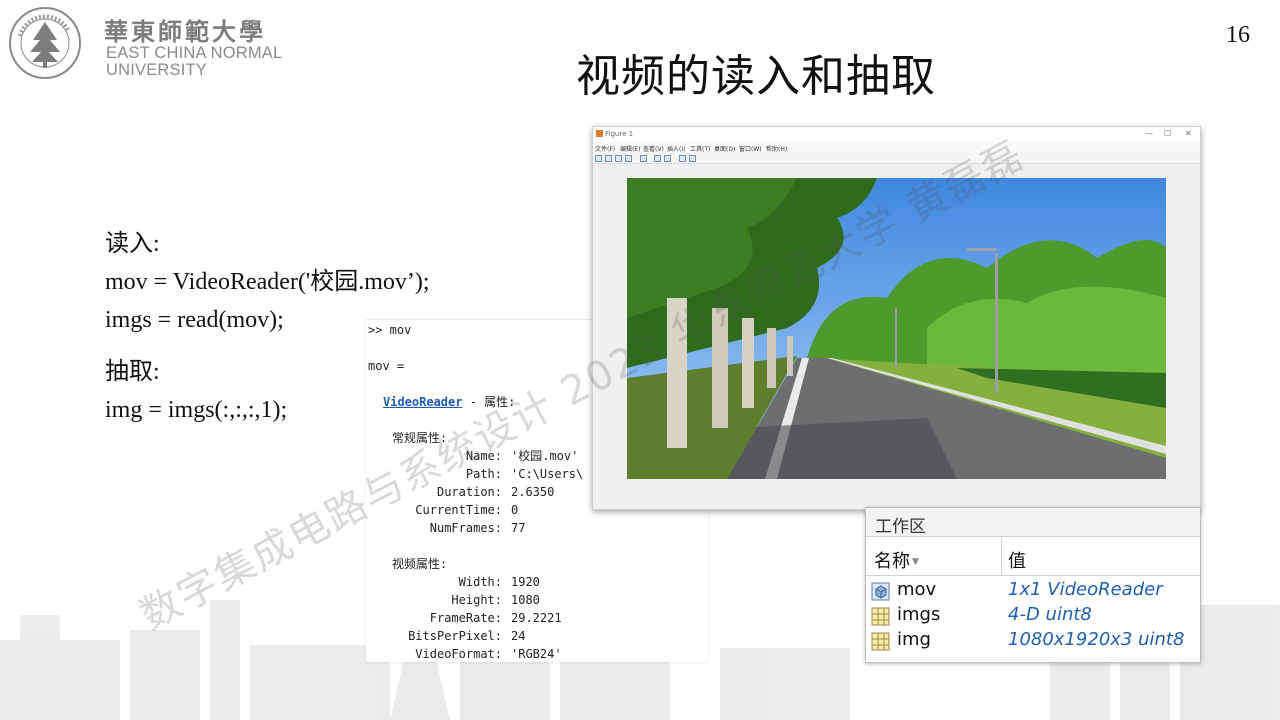 This screenshot has width=1280, height=720. Describe the element at coordinates (480, 582) in the screenshot. I see `property-key: Width:` at that location.